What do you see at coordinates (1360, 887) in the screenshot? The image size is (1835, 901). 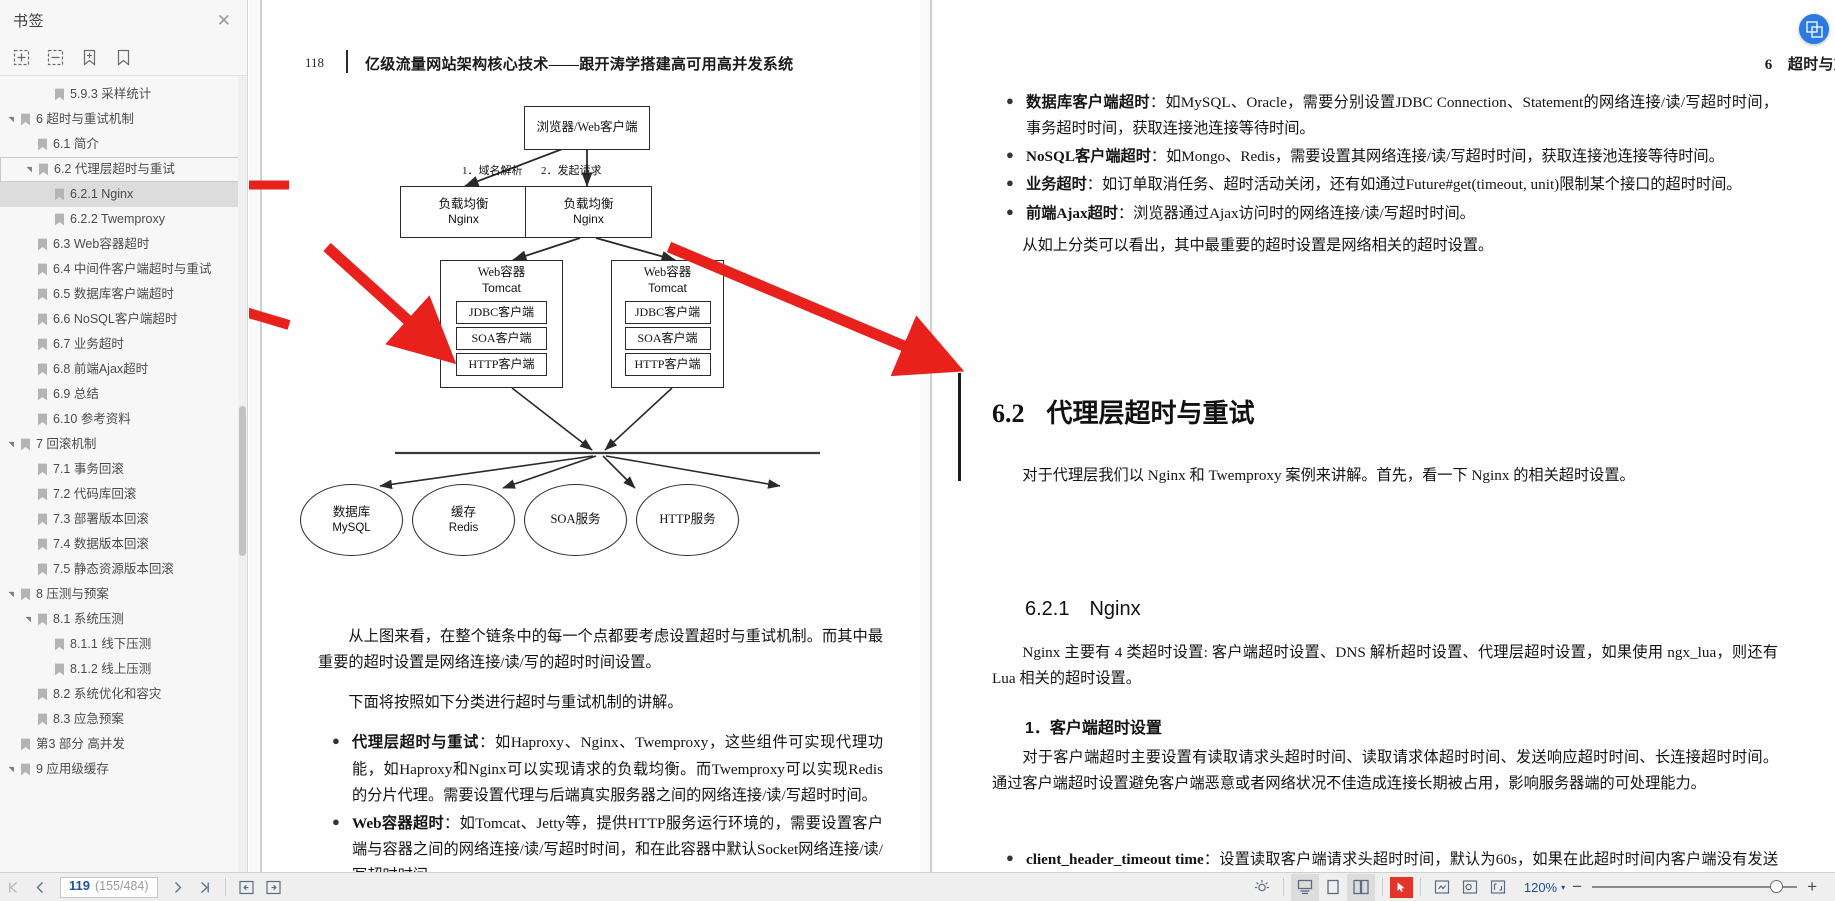 I see `view-mode-facing-pages-button` at bounding box center [1360, 887].